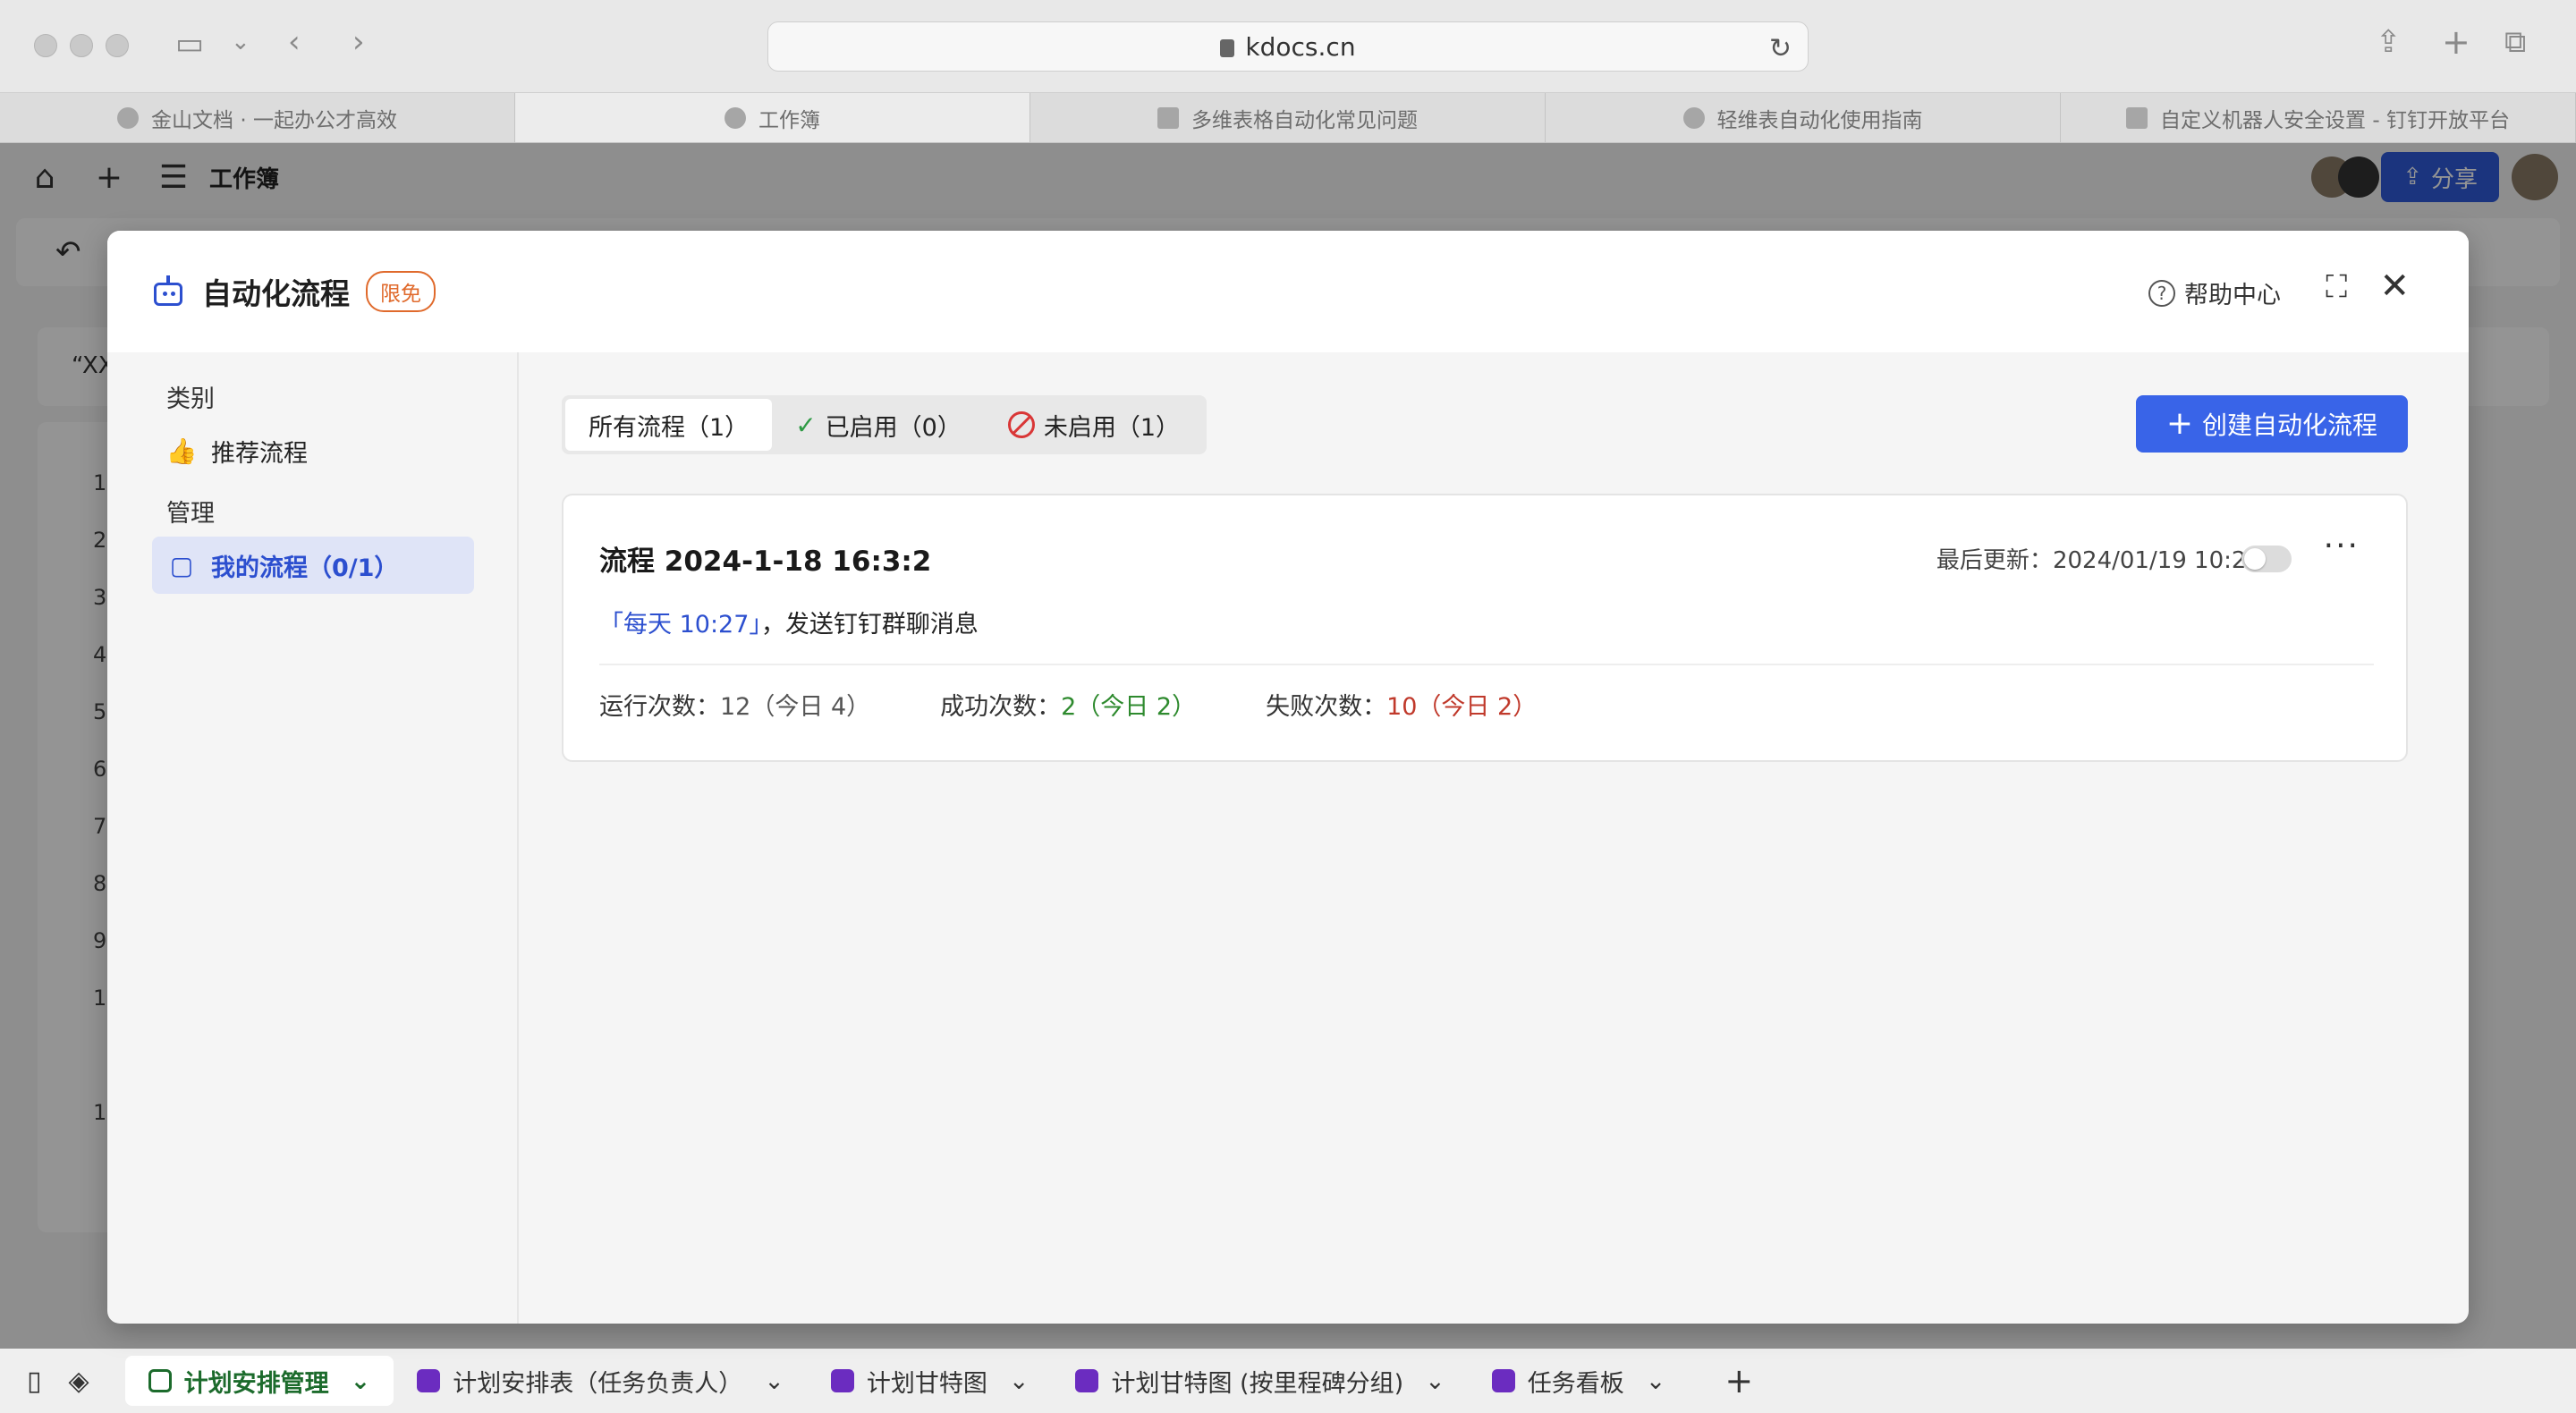 The image size is (2576, 1413). Describe the element at coordinates (1579, 1381) in the screenshot. I see `sheet-tab-kanban: 任务看板 ⌄` at that location.